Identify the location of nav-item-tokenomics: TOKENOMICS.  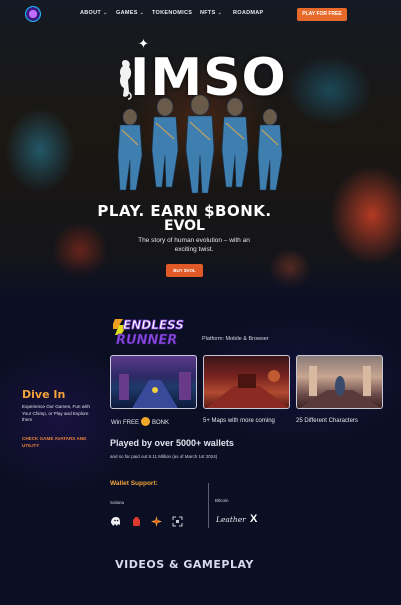
(172, 13).